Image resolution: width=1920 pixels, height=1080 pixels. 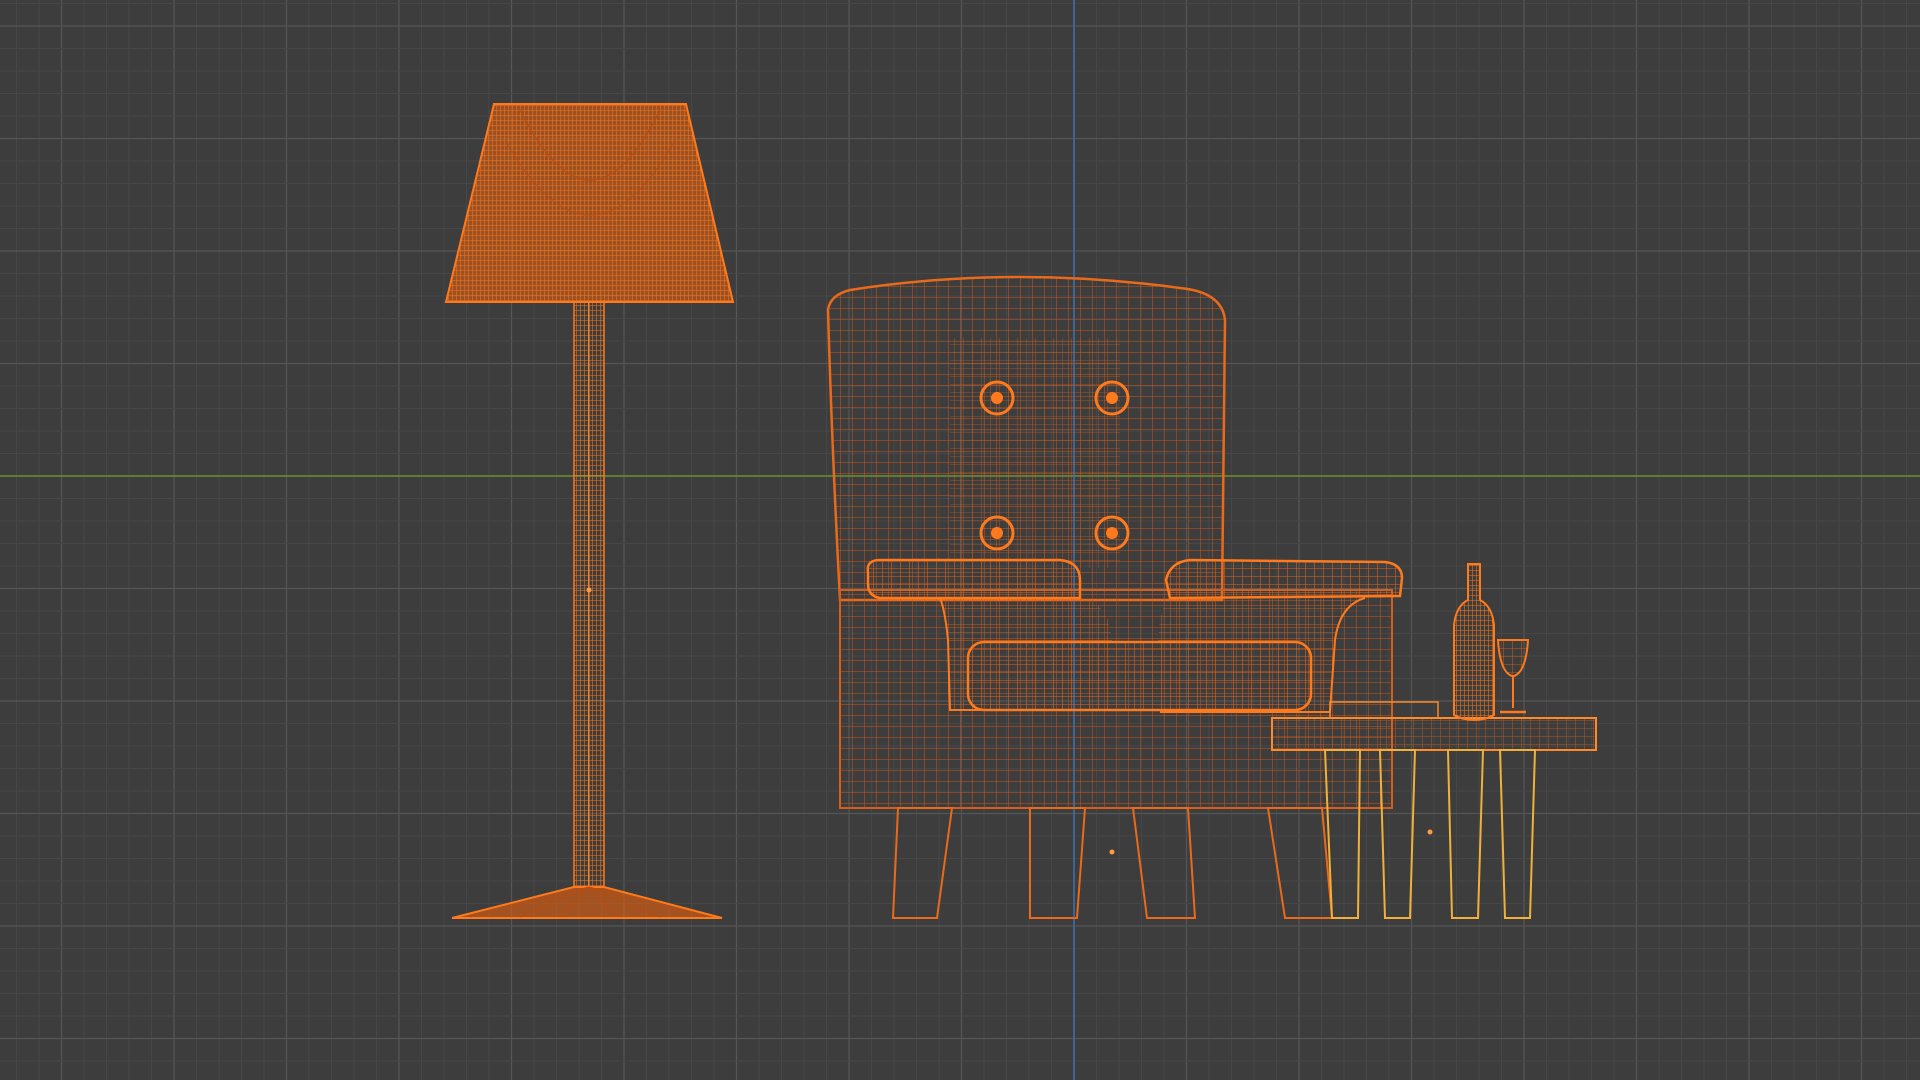 I want to click on lamp-pole, so click(x=589, y=594).